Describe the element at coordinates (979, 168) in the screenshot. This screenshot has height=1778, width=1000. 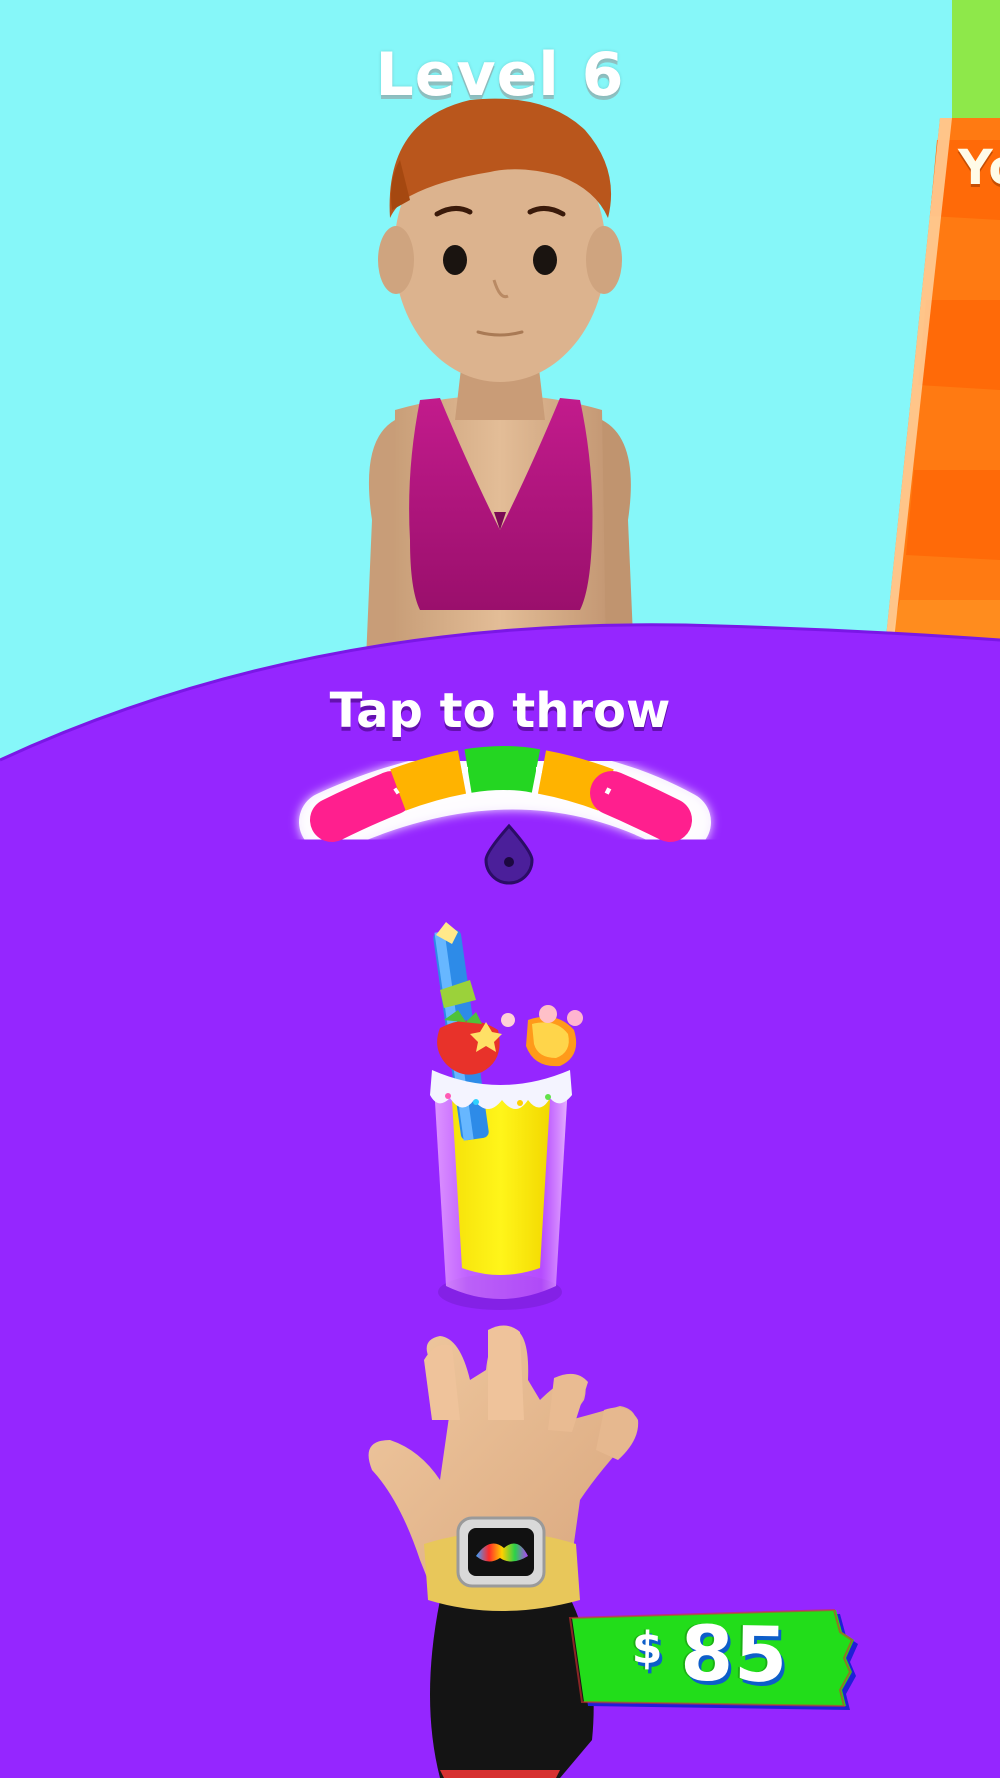
I see `side-banner-text: Yo` at that location.